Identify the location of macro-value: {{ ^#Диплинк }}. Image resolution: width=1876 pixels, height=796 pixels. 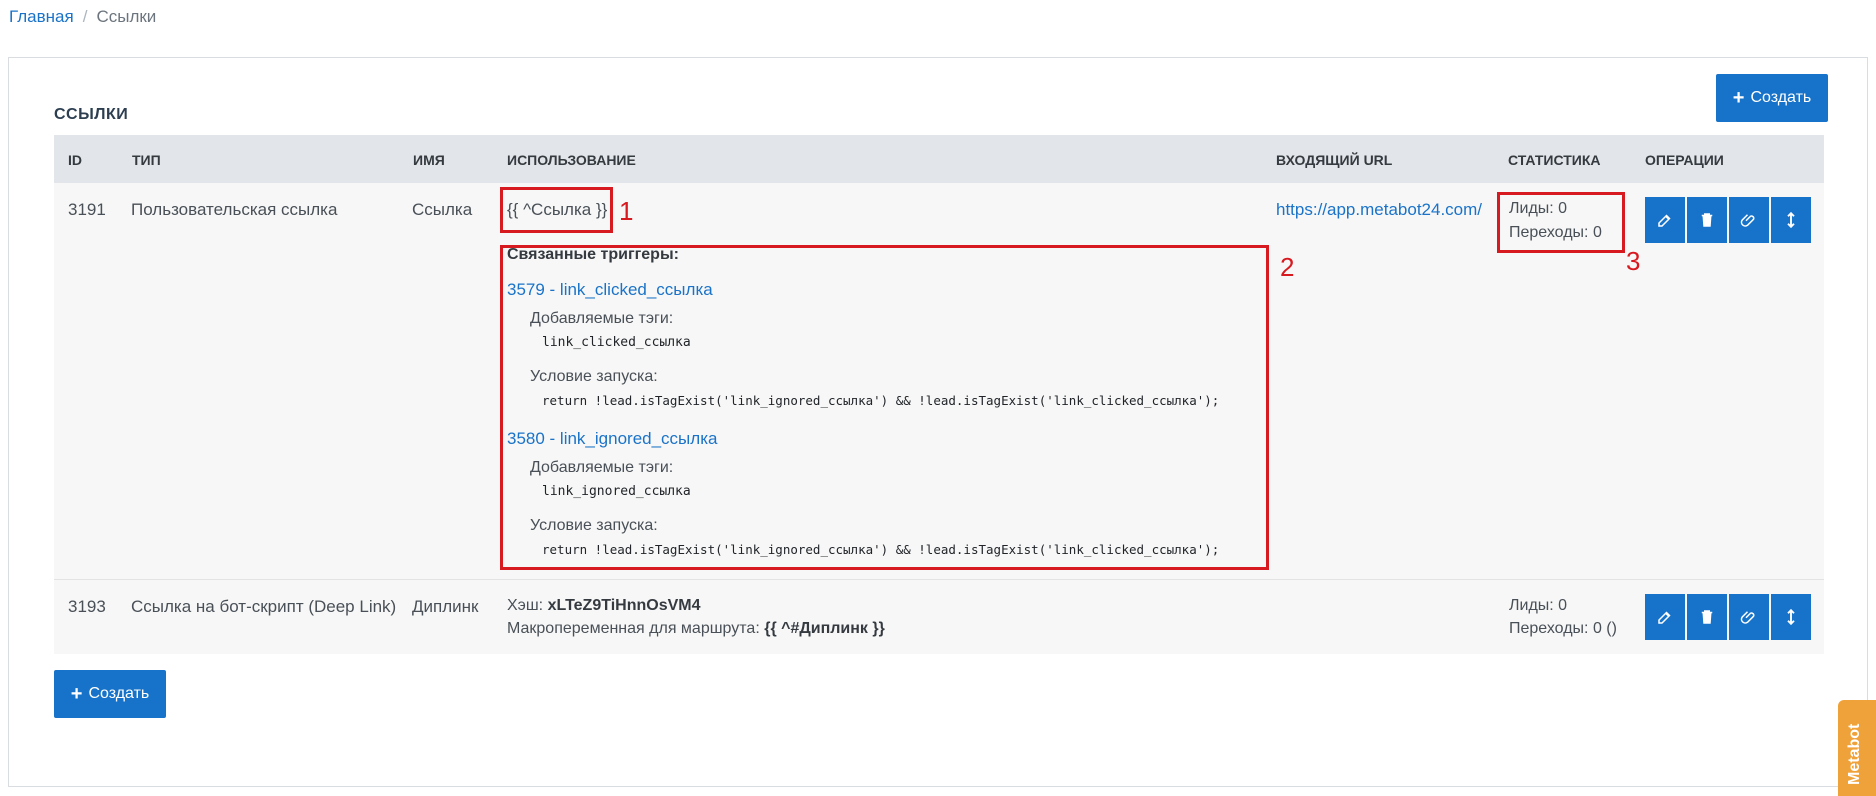
(824, 628).